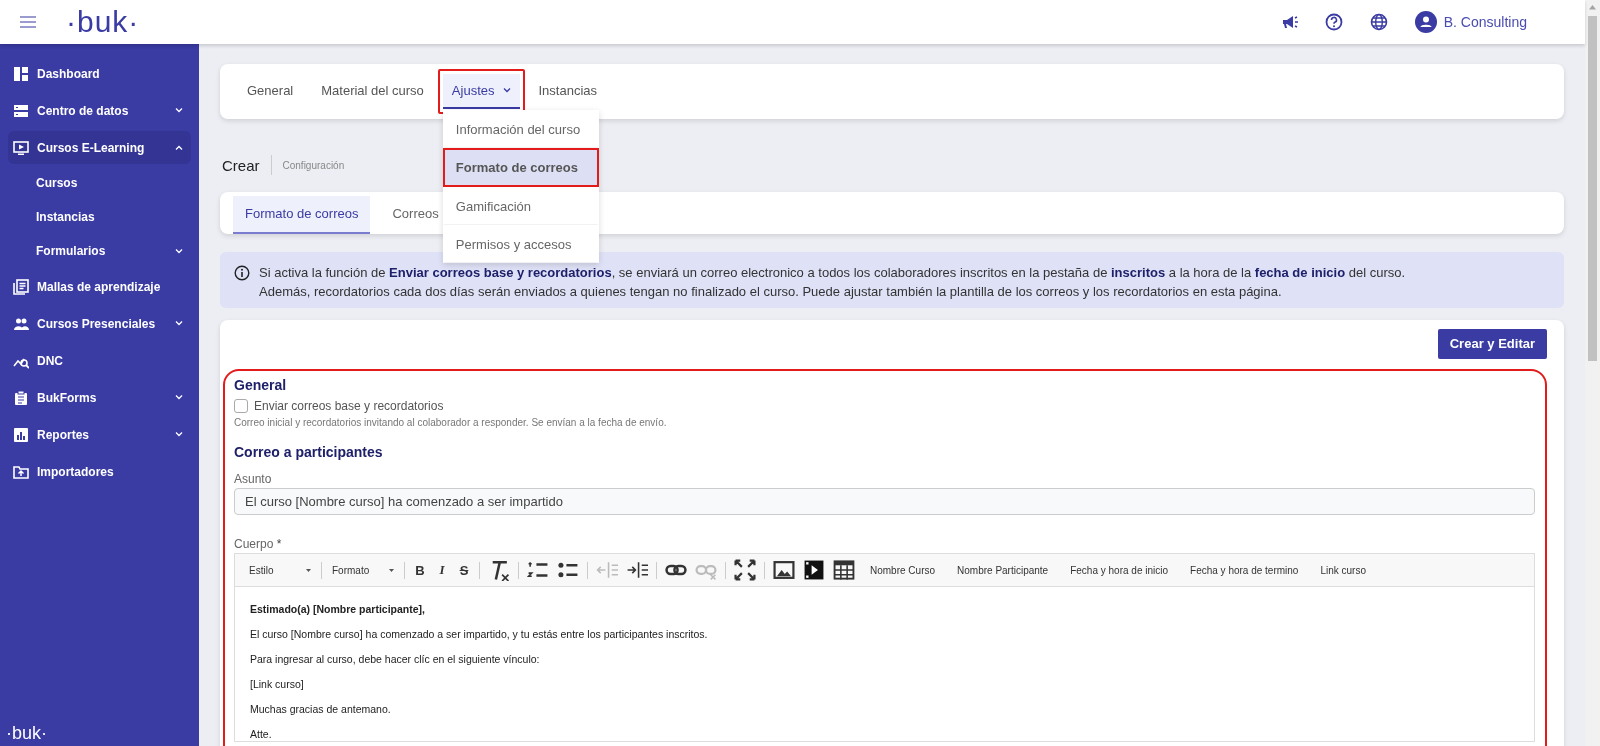 The image size is (1600, 746). I want to click on breadcrumb: Configuración, so click(313, 165).